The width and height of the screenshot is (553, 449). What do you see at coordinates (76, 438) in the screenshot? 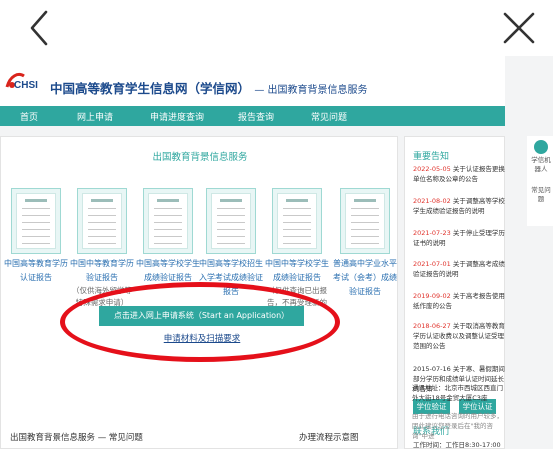
I see `faq-section-title: 出国教育背景信息服务 — 常见问题` at bounding box center [76, 438].